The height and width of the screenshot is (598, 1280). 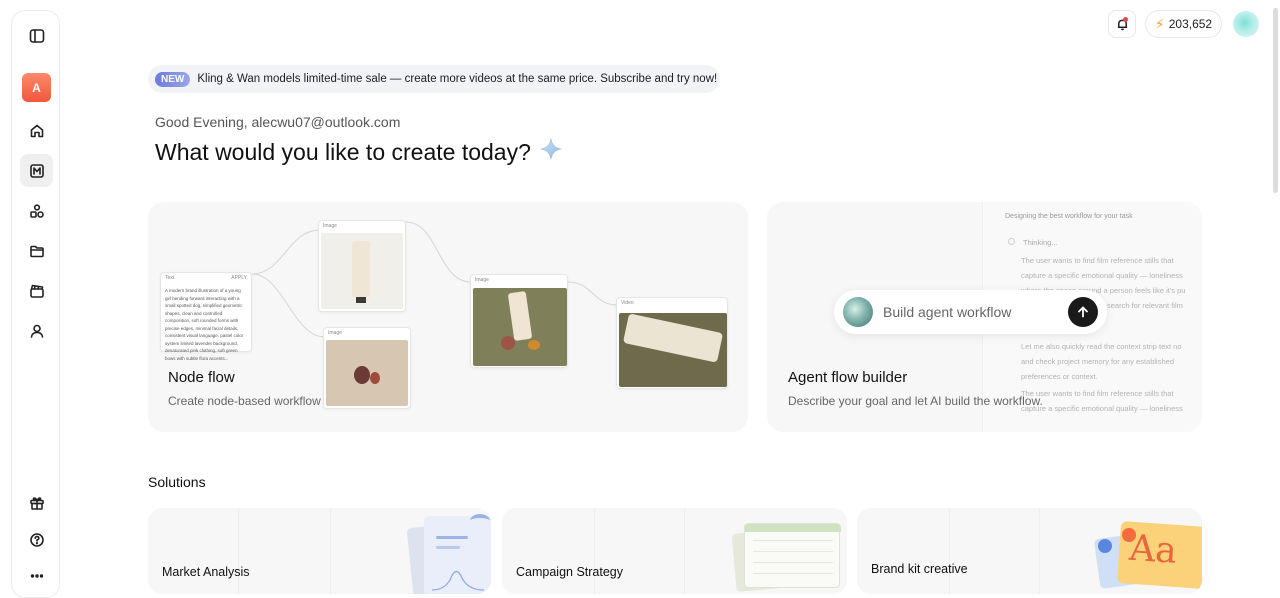 I want to click on node-flow-description: Create node-based workflow, so click(x=244, y=401).